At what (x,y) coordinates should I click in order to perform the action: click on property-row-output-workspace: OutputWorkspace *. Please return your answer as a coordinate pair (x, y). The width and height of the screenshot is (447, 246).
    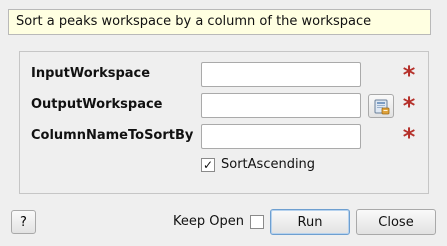
    Looking at the image, I should click on (224, 106).